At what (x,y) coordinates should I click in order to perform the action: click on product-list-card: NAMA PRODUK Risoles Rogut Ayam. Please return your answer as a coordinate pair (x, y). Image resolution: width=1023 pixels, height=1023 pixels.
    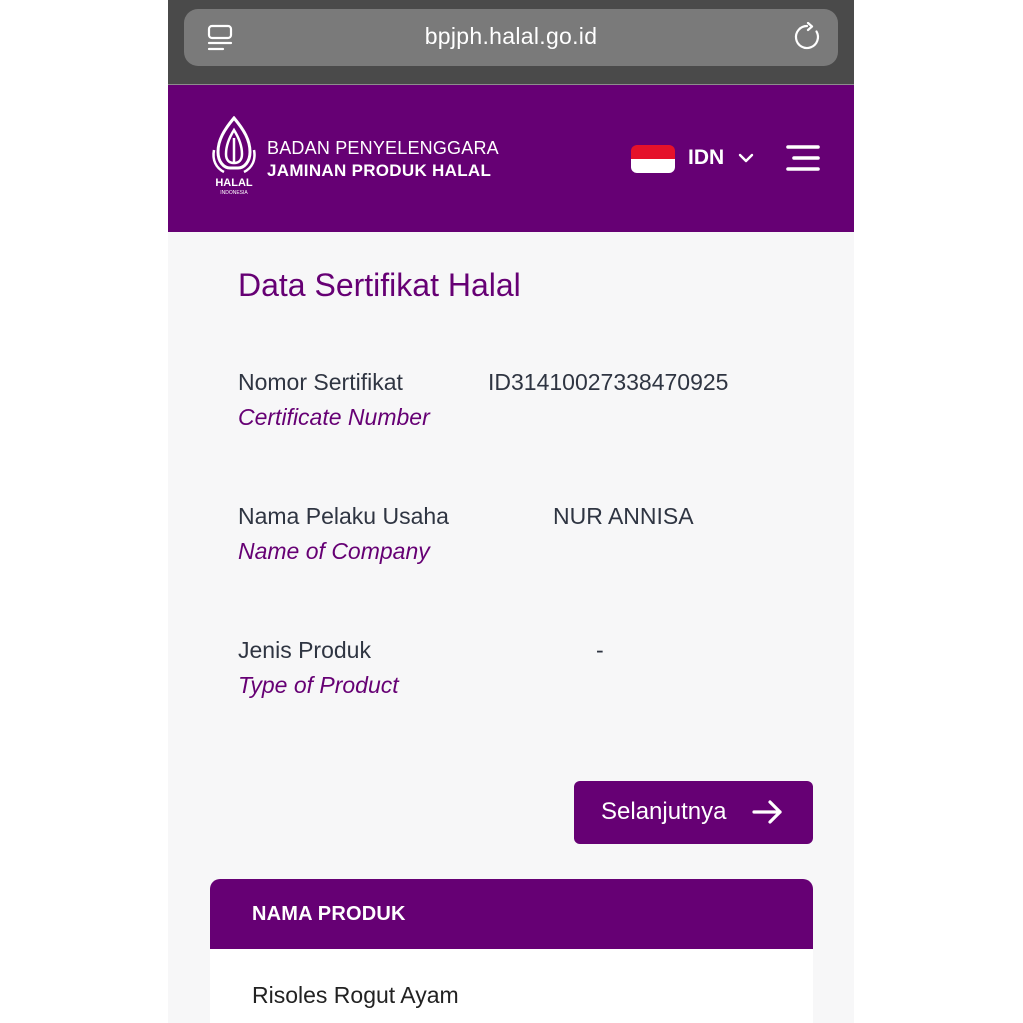
    Looking at the image, I should click on (511, 951).